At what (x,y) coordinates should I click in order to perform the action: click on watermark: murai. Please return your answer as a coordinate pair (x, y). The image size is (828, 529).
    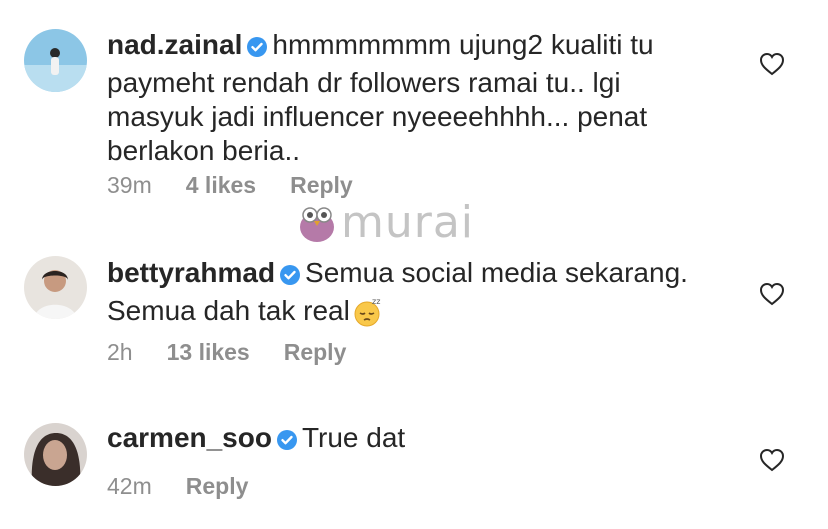
    Looking at the image, I should click on (385, 222).